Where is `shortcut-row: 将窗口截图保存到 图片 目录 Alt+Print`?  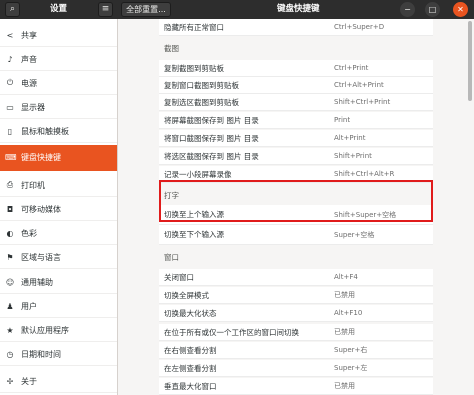
shortcut-row: 将窗口截图保存到 图片 目录 Alt+Print is located at coordinates (296, 138).